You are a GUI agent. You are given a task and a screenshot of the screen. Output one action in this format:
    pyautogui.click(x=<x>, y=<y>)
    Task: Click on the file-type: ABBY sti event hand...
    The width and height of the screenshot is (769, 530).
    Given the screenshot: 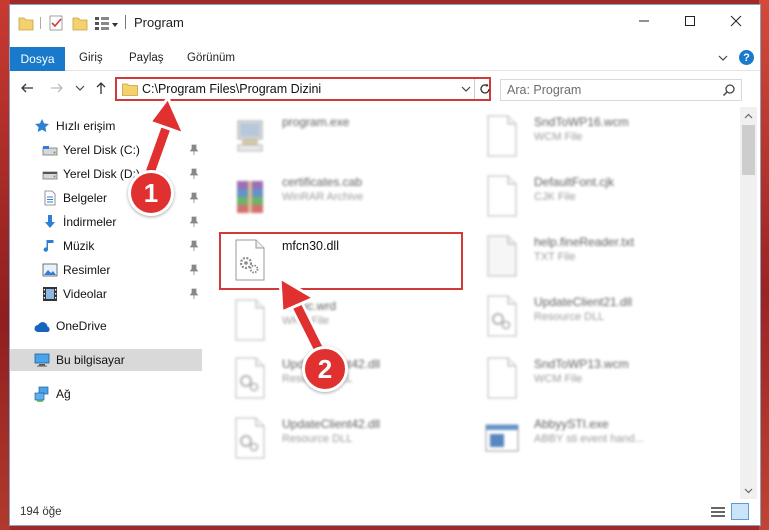 What is the action you would take?
    pyautogui.click(x=589, y=439)
    